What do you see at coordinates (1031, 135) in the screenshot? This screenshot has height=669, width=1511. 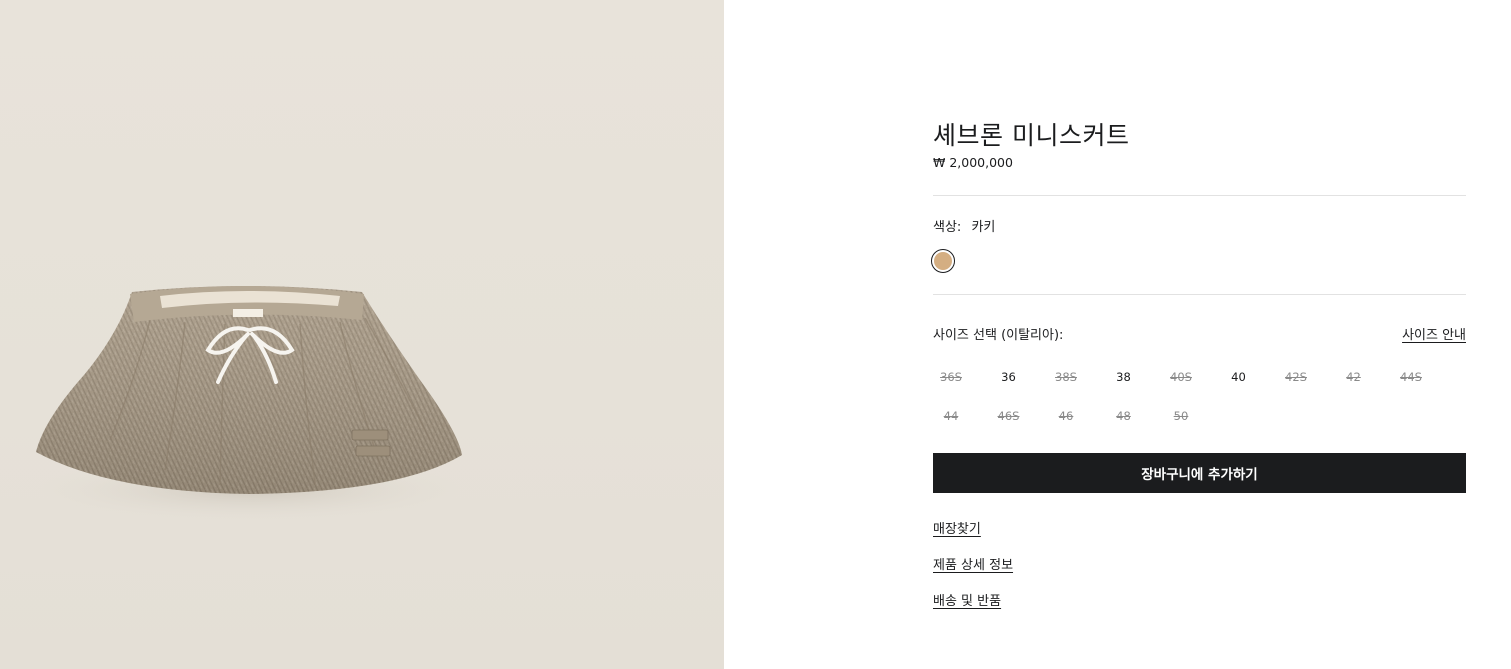 I see `product-title: 셰브론 미니스커트` at bounding box center [1031, 135].